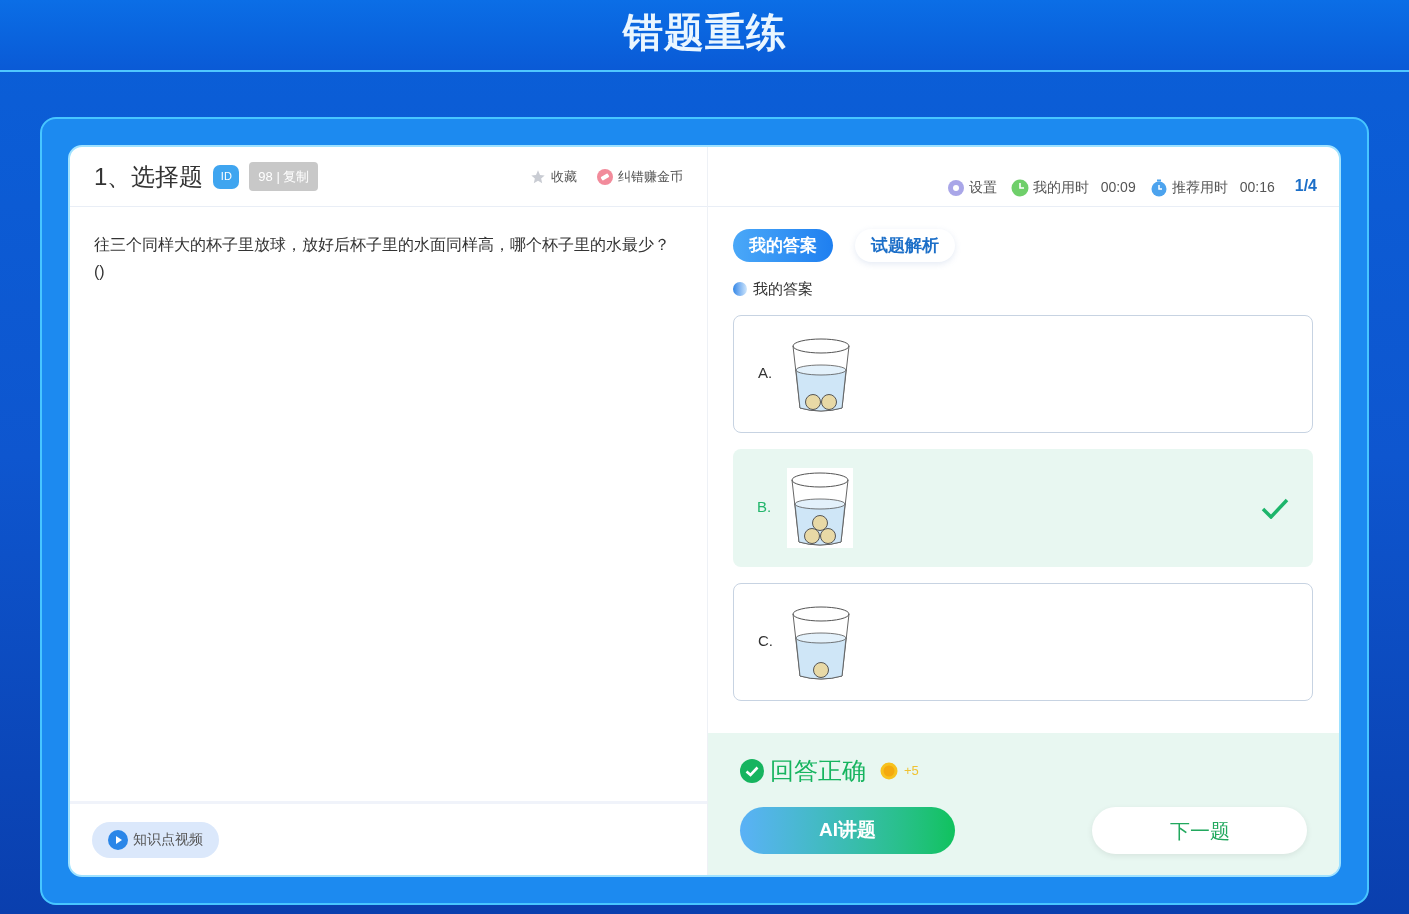 The width and height of the screenshot is (1409, 914). What do you see at coordinates (382, 258) in the screenshot?
I see `question-text: 往三个同样大的杯子里放球，放好后杯子里的水面同样高，哪个杯子里的水最少？ ()` at bounding box center [382, 258].